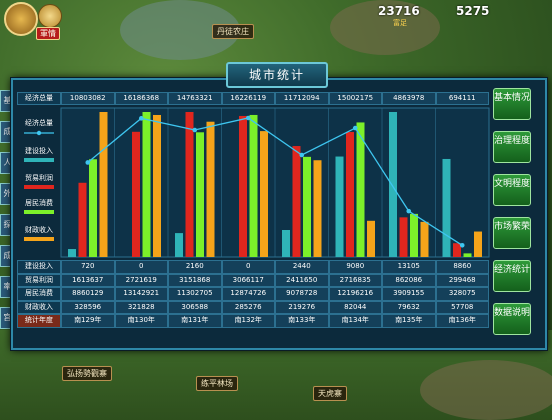  I want to click on row-label: 贸易利润, so click(39, 280).